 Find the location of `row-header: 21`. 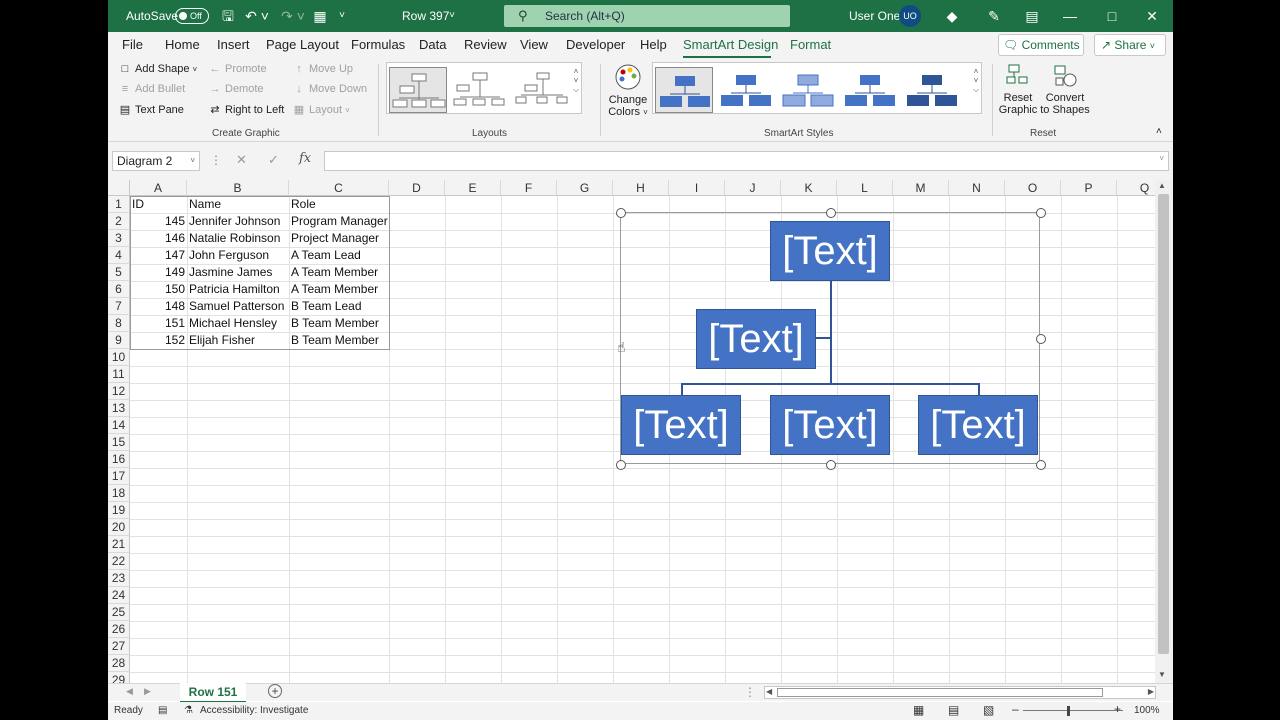

row-header: 21 is located at coordinates (119, 544).